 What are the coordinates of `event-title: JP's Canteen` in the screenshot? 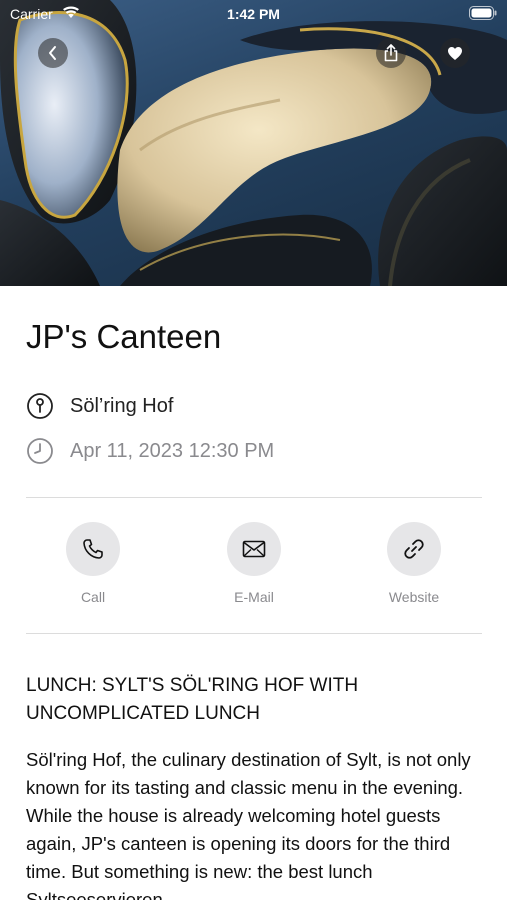 It's located at (124, 336).